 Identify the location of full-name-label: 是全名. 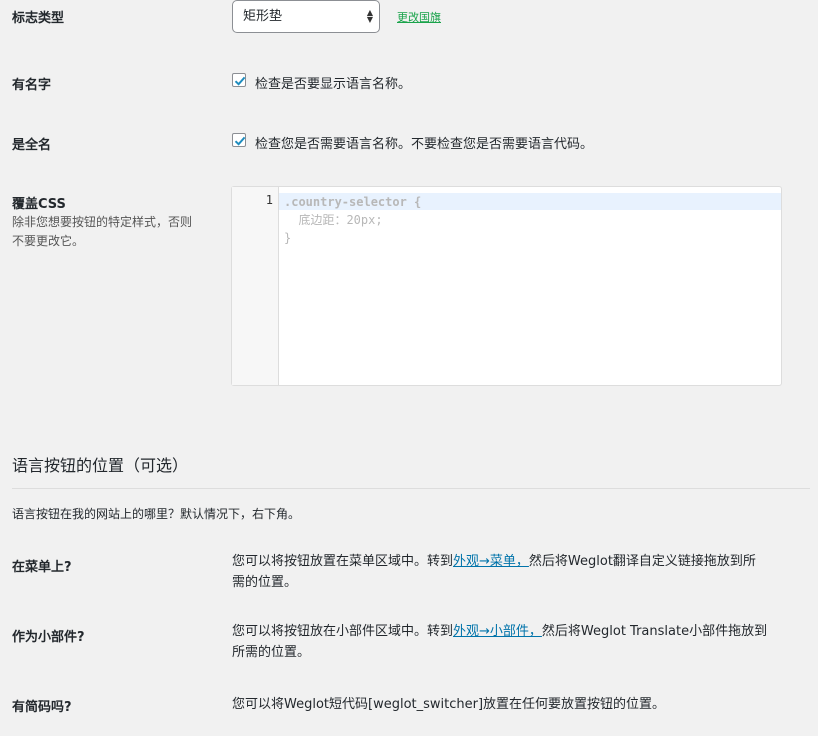
(32, 145).